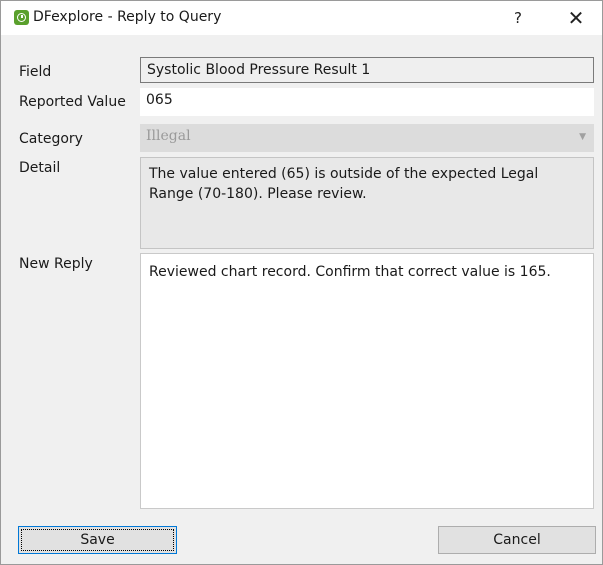 Image resolution: width=603 pixels, height=565 pixels. I want to click on reported-value-label: Reported Value, so click(72, 102).